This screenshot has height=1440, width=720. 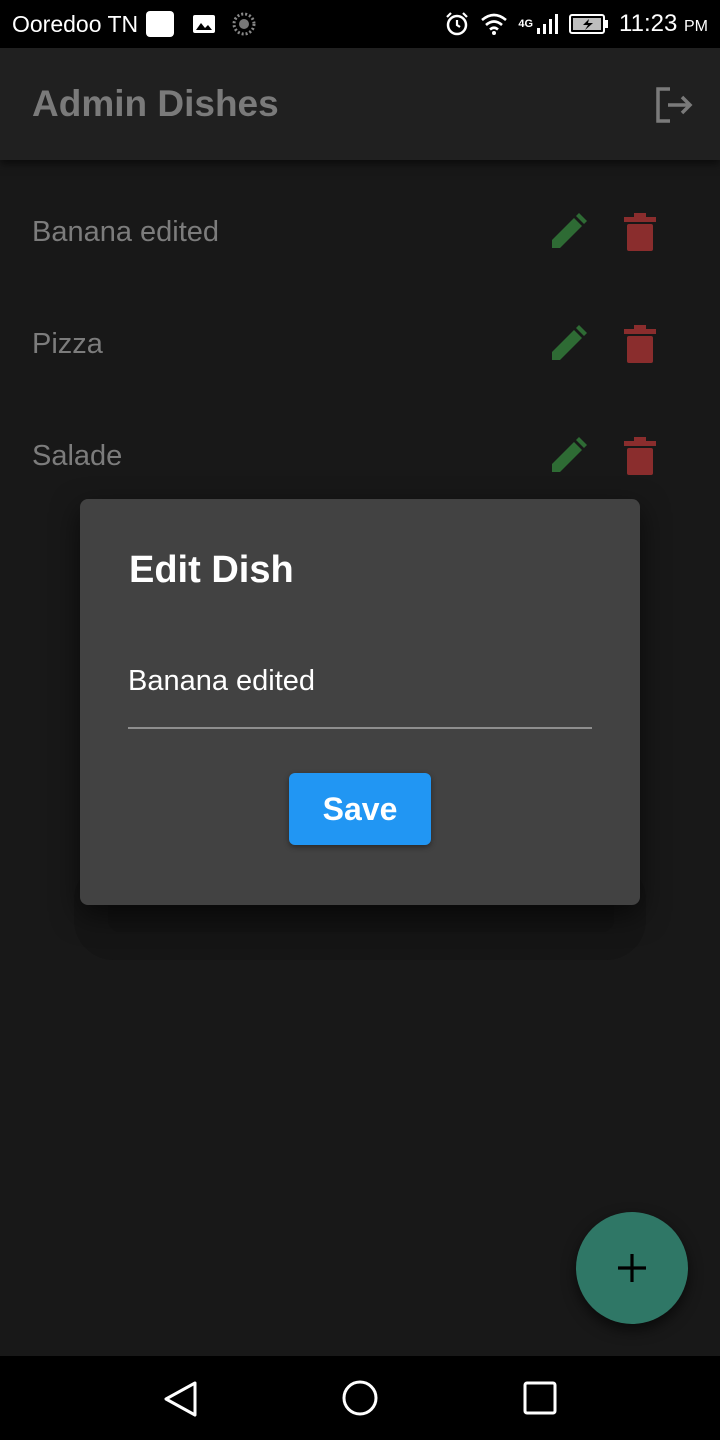 What do you see at coordinates (160, 24) in the screenshot?
I see `app-square-icon` at bounding box center [160, 24].